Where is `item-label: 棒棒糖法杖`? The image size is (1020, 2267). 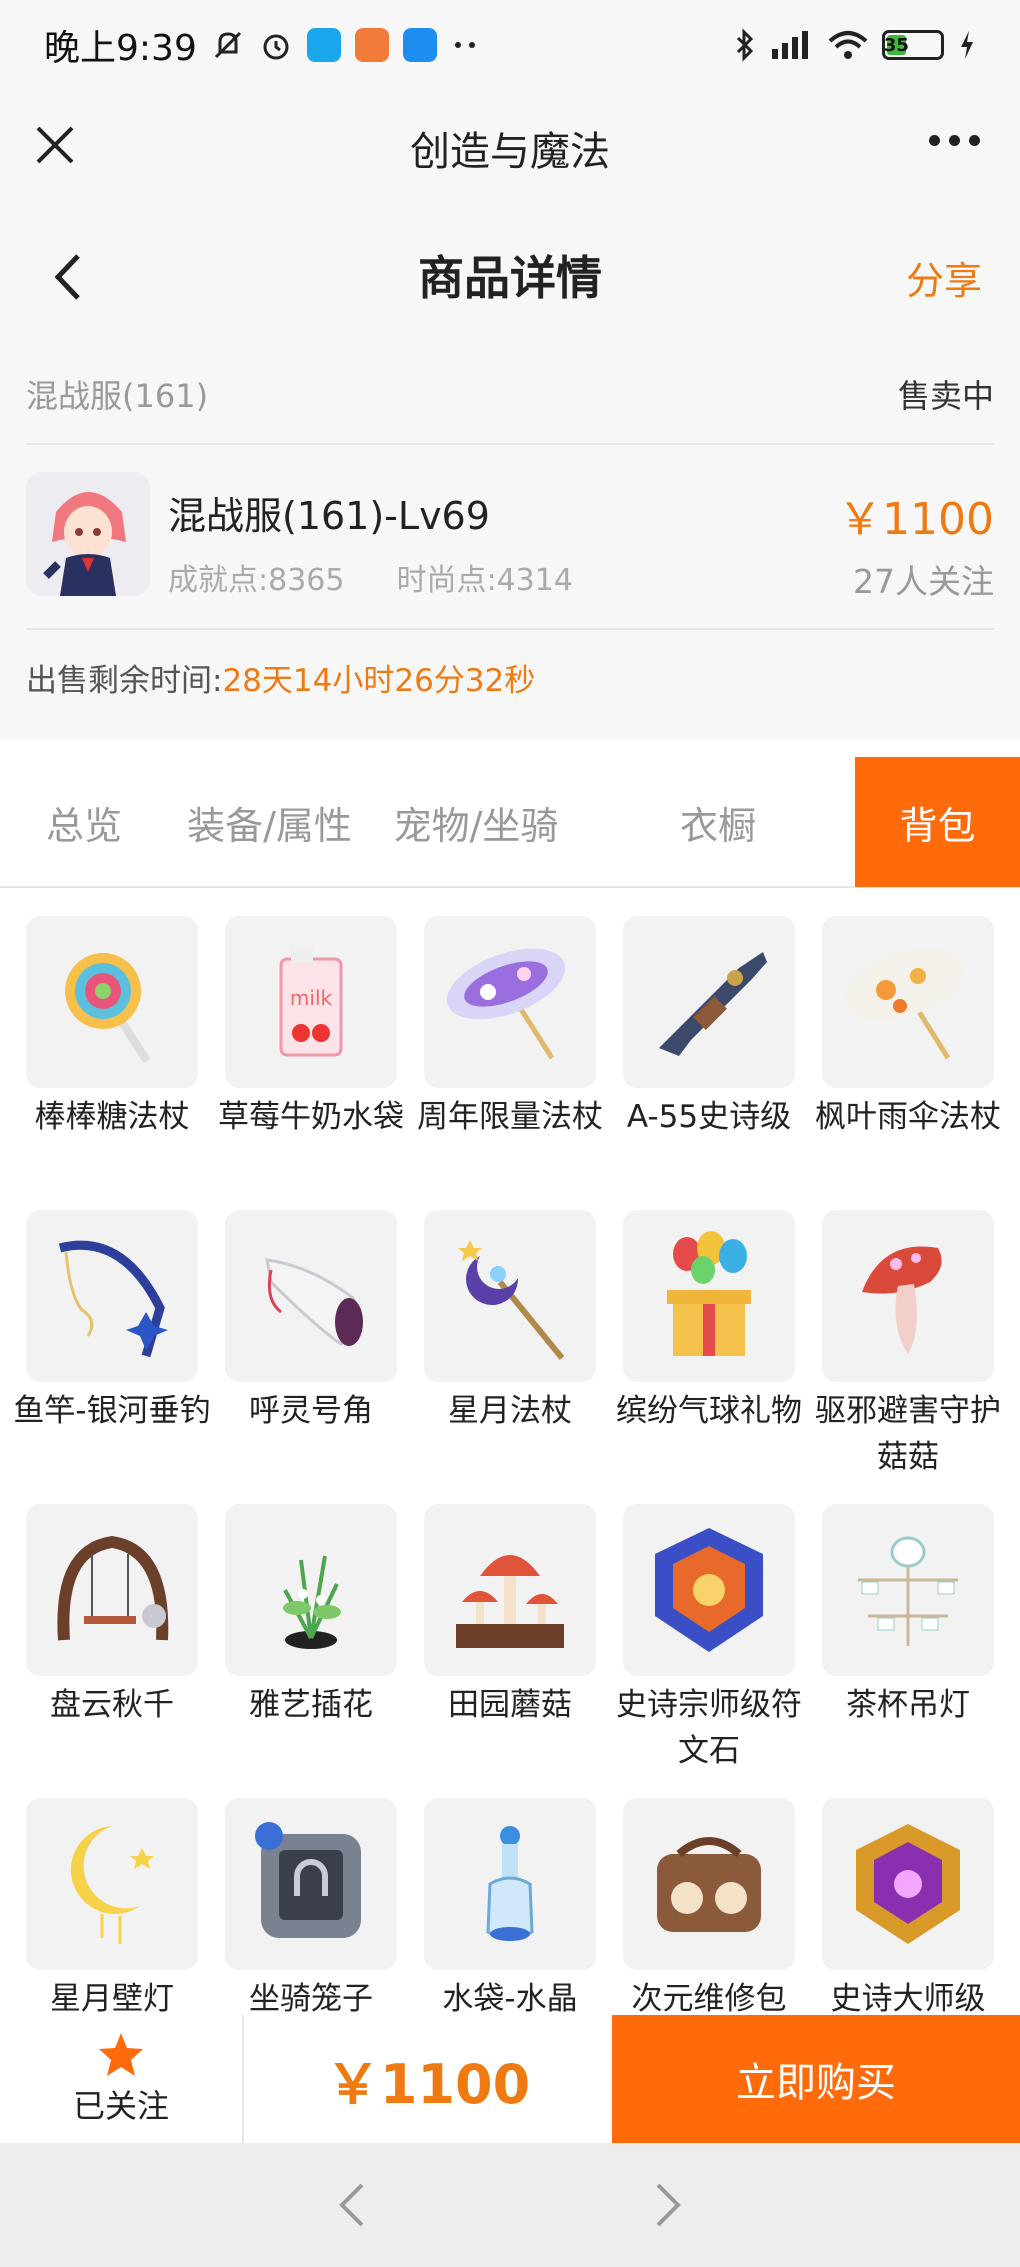 item-label: 棒棒糖法杖 is located at coordinates (112, 1117).